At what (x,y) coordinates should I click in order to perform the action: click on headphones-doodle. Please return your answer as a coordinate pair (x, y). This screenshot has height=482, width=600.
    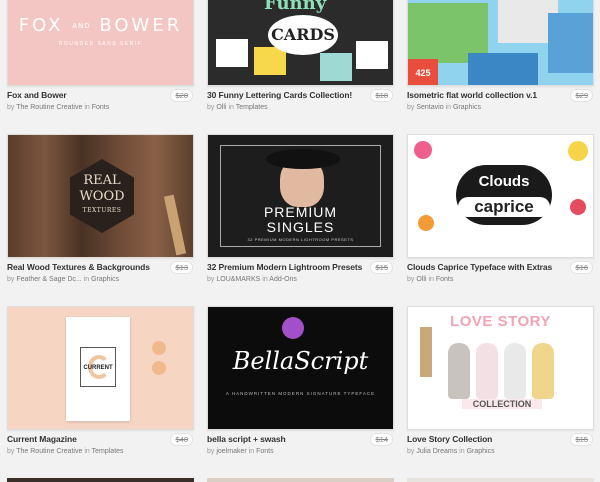
    Looking at the image, I should click on (423, 150).